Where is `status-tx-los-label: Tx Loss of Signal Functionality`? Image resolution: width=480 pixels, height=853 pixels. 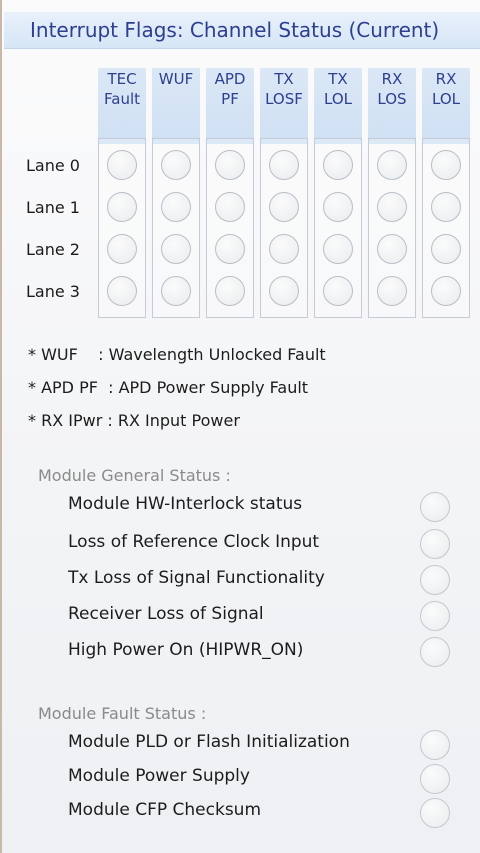 status-tx-los-label: Tx Loss of Signal Functionality is located at coordinates (196, 578).